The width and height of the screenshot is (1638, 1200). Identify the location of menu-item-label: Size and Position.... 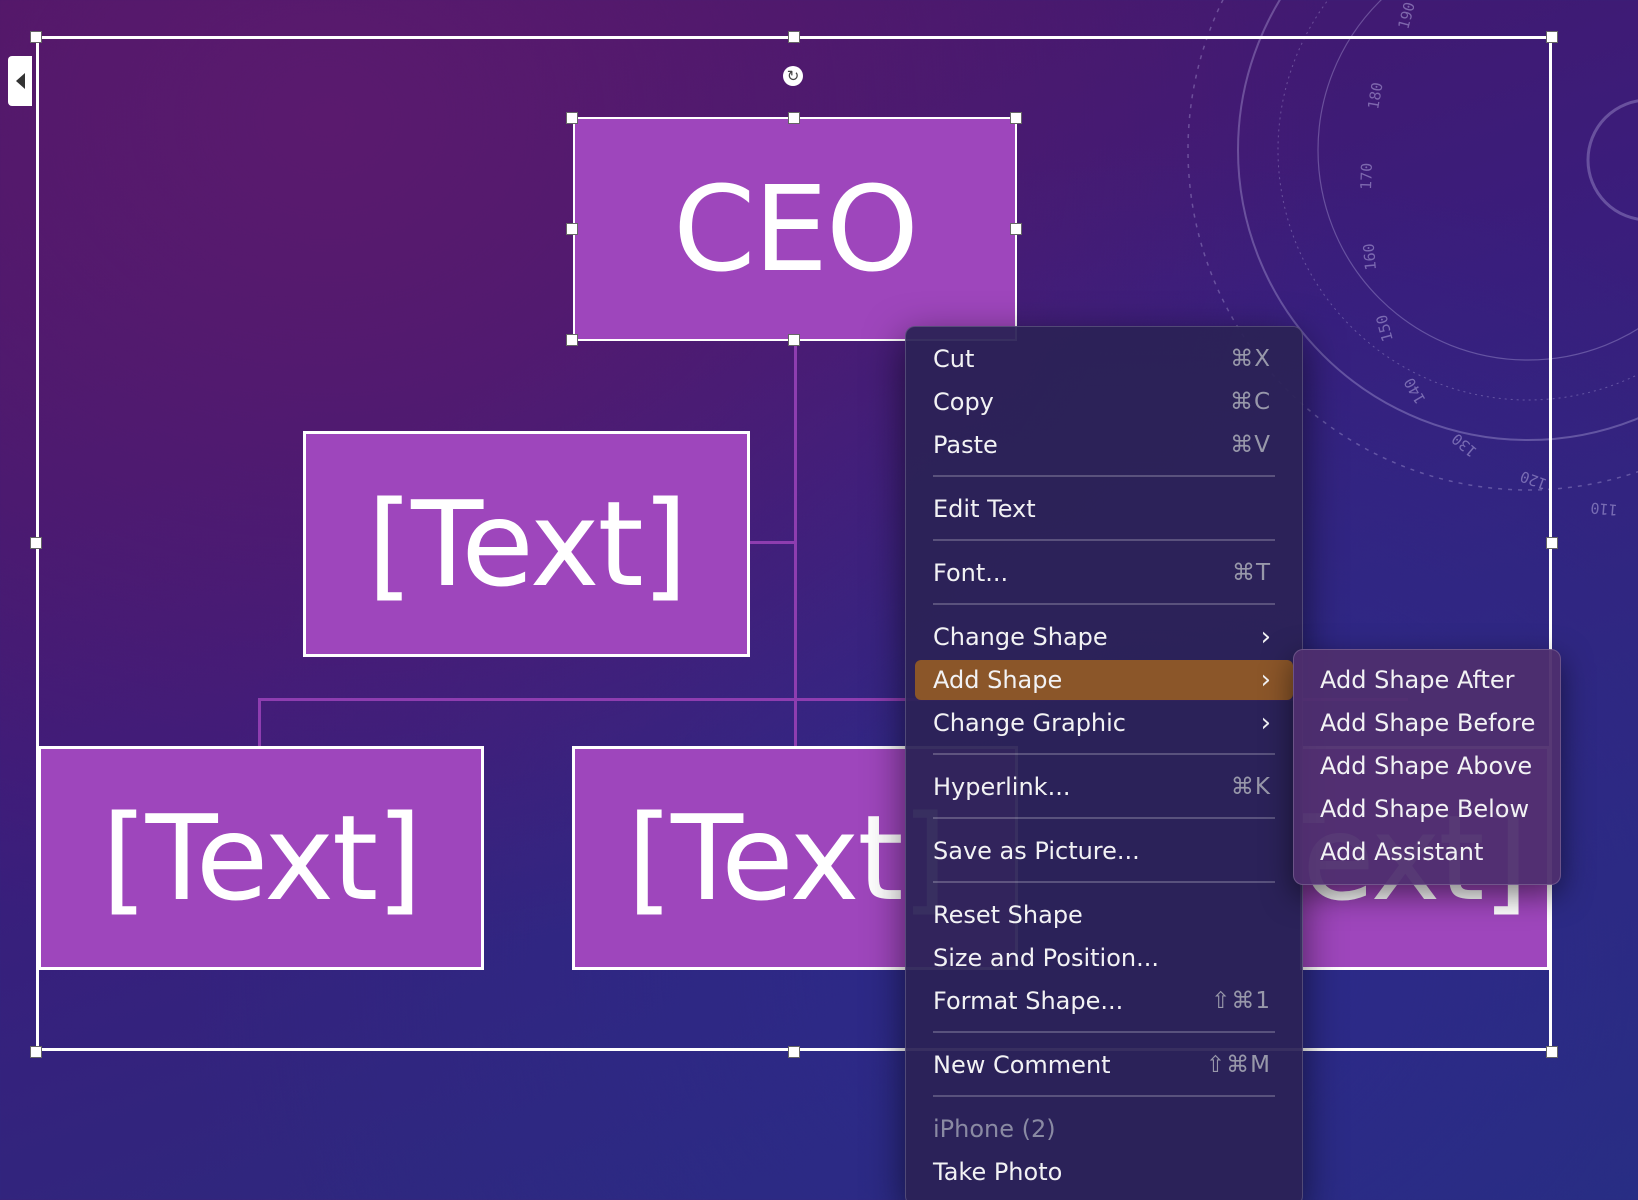
(1046, 958).